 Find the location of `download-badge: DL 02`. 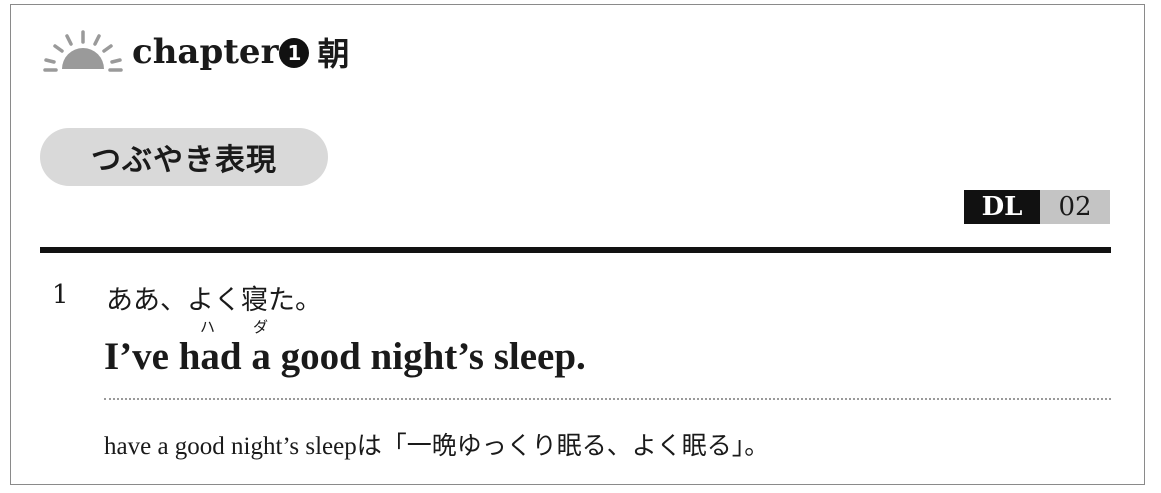

download-badge: DL 02 is located at coordinates (1037, 207).